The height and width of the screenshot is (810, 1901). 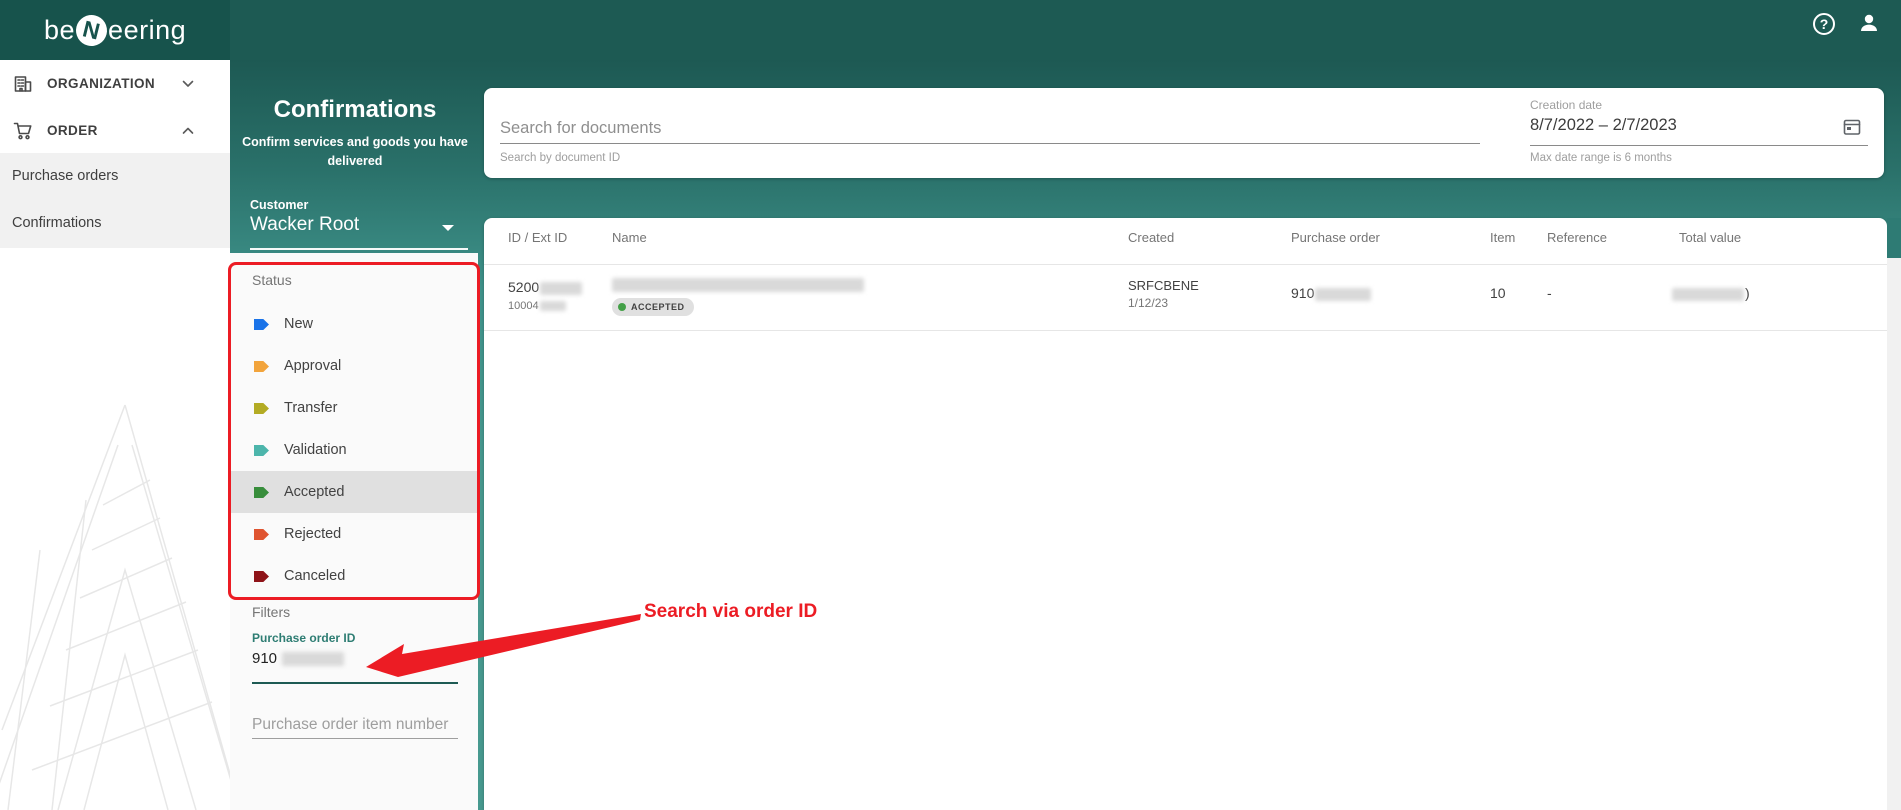 What do you see at coordinates (313, 659) in the screenshot?
I see `redacted-value` at bounding box center [313, 659].